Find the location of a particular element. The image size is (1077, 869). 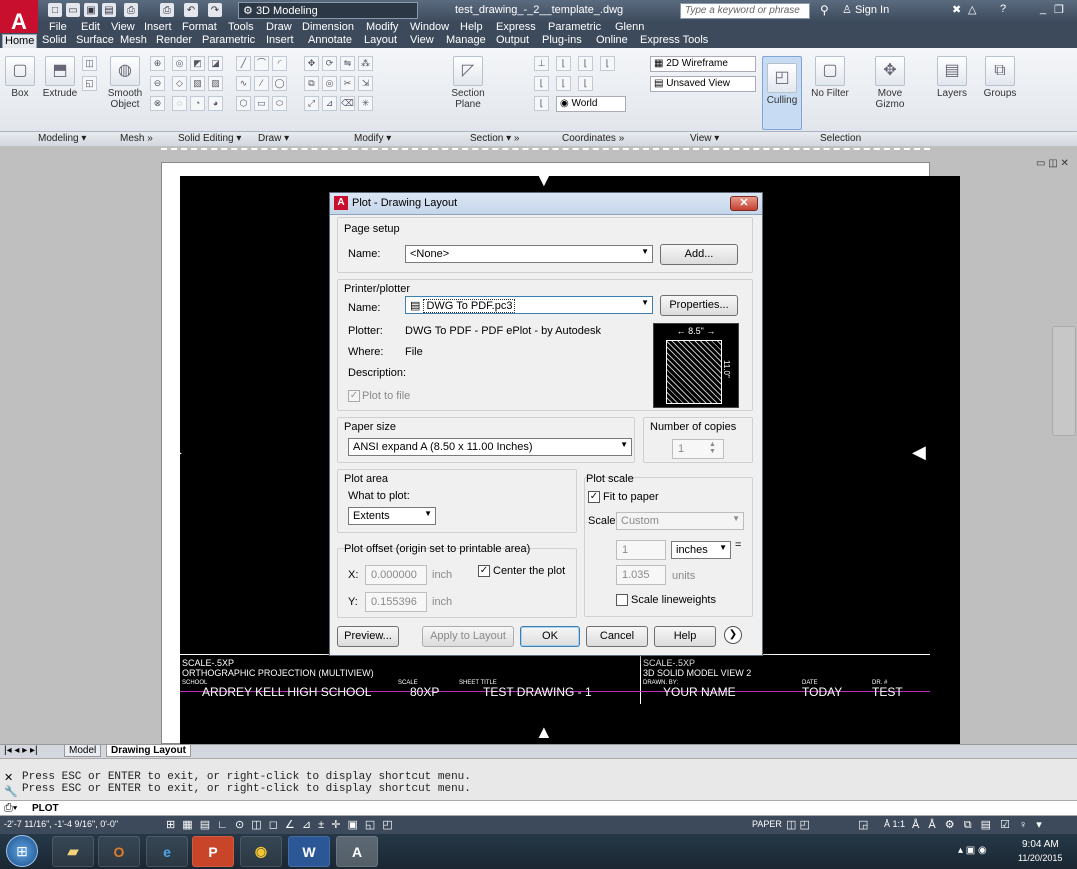

command-input: ⎙▾ PLOT is located at coordinates (538, 808).